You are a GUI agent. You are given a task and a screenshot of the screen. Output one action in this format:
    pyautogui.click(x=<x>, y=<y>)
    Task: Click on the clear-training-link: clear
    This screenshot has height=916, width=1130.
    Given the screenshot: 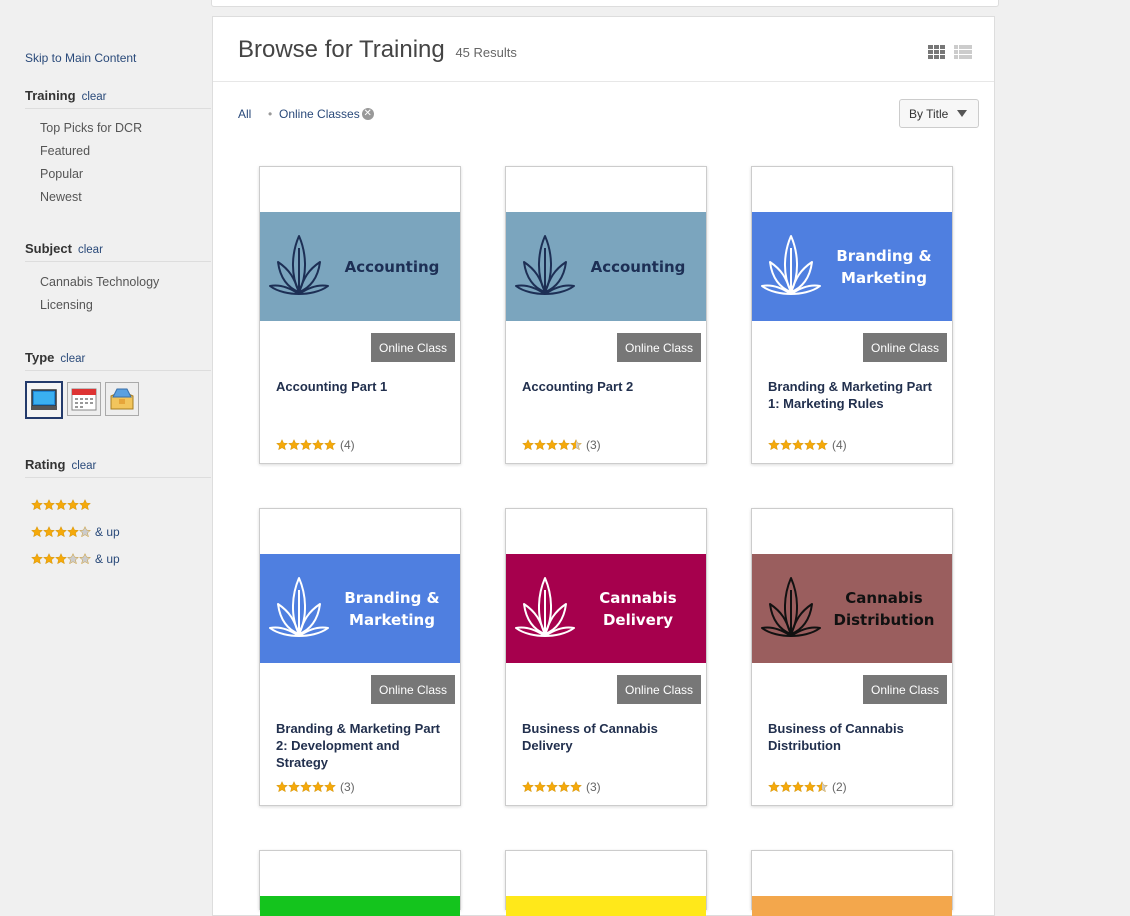 What is the action you would take?
    pyautogui.click(x=94, y=97)
    